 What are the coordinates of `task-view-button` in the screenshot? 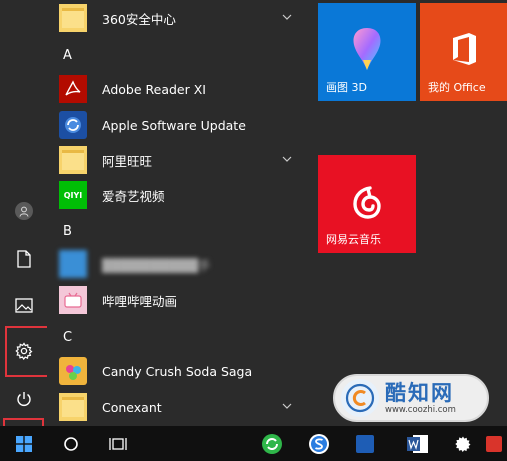 It's located at (118, 443).